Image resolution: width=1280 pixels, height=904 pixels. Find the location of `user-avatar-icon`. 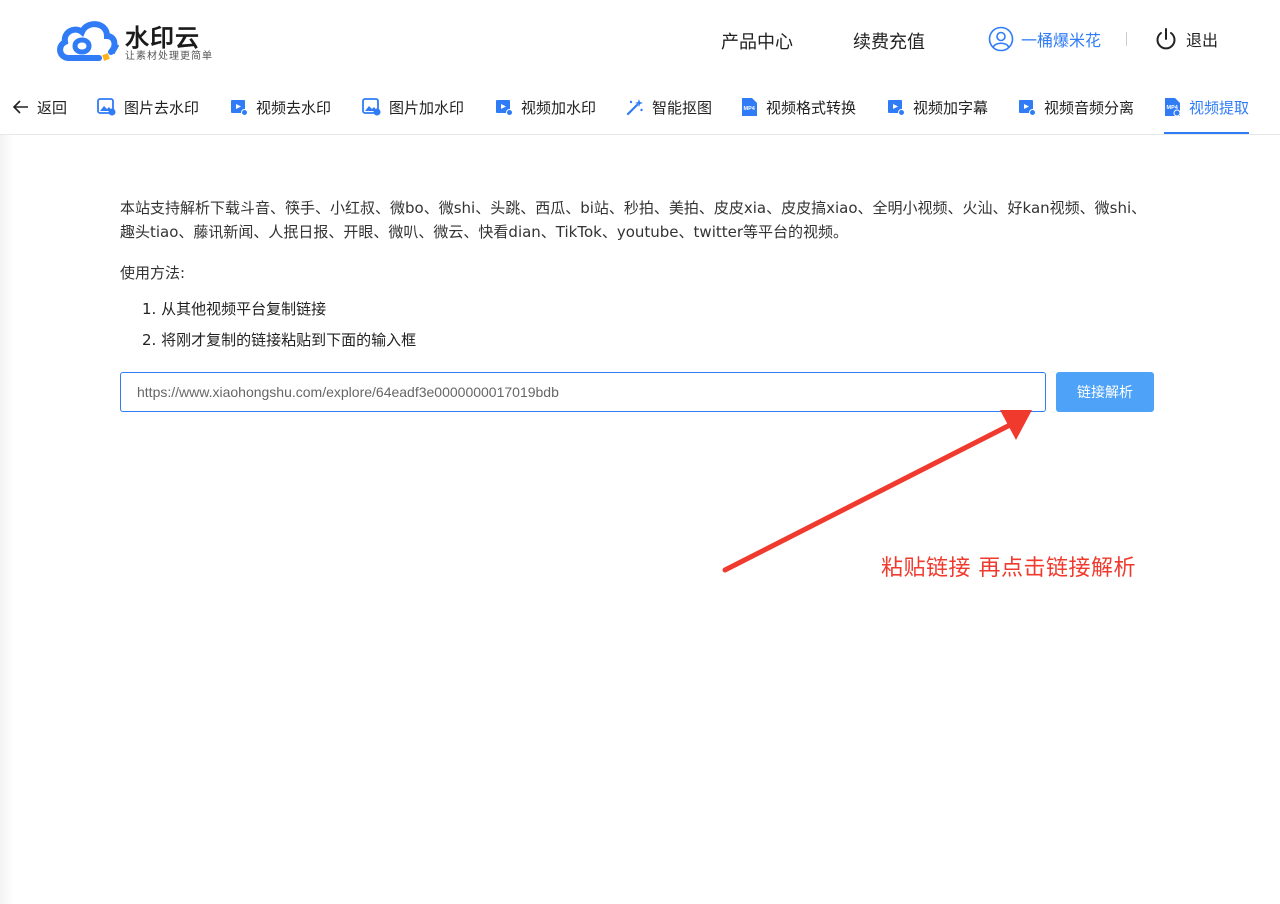

user-avatar-icon is located at coordinates (1001, 39).